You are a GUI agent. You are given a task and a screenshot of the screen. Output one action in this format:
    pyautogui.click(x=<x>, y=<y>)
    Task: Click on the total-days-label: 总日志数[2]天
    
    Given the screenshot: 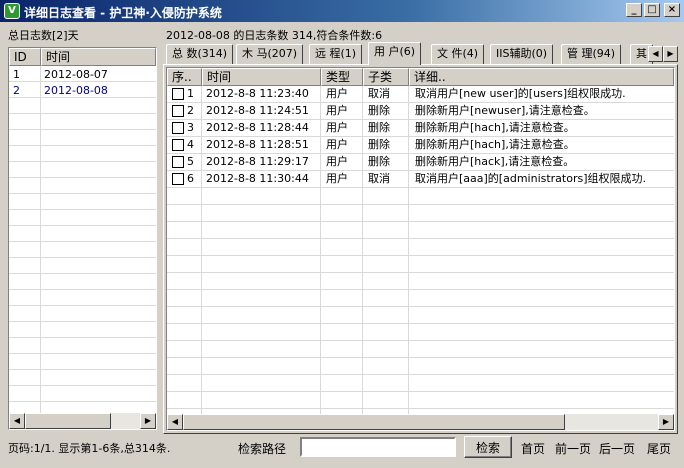 What is the action you would take?
    pyautogui.click(x=43, y=35)
    